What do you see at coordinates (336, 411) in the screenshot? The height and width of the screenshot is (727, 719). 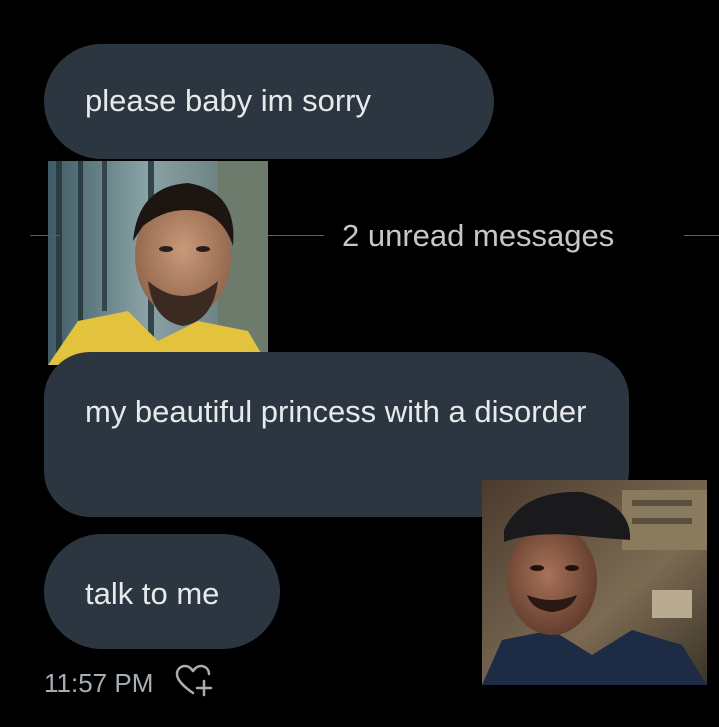 I see `message-text: my beautiful princess with a disorder` at bounding box center [336, 411].